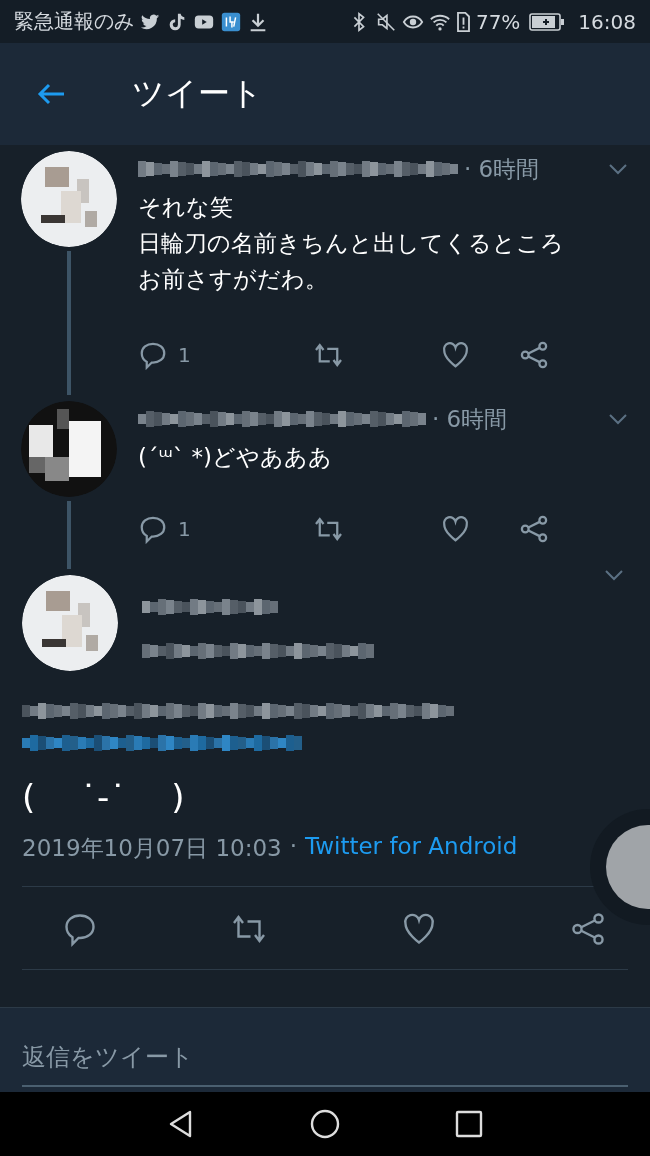 The image size is (650, 1156). What do you see at coordinates (385, 21) in the screenshot?
I see `mute-icon` at bounding box center [385, 21].